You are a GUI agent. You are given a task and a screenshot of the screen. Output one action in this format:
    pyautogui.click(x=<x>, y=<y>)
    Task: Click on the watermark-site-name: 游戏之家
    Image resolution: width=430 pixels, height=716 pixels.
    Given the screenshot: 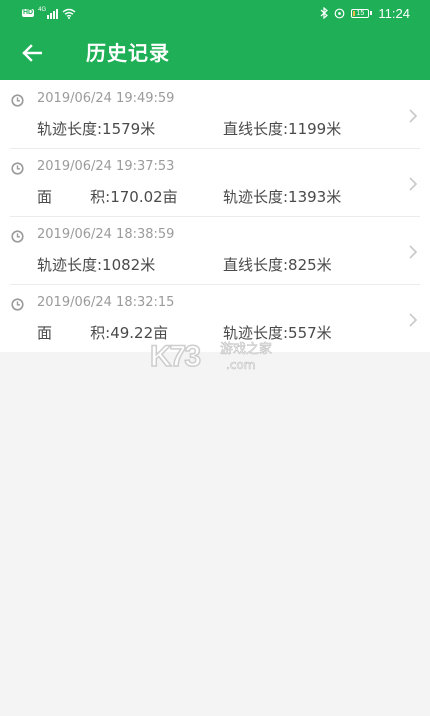 What is the action you would take?
    pyautogui.click(x=246, y=350)
    